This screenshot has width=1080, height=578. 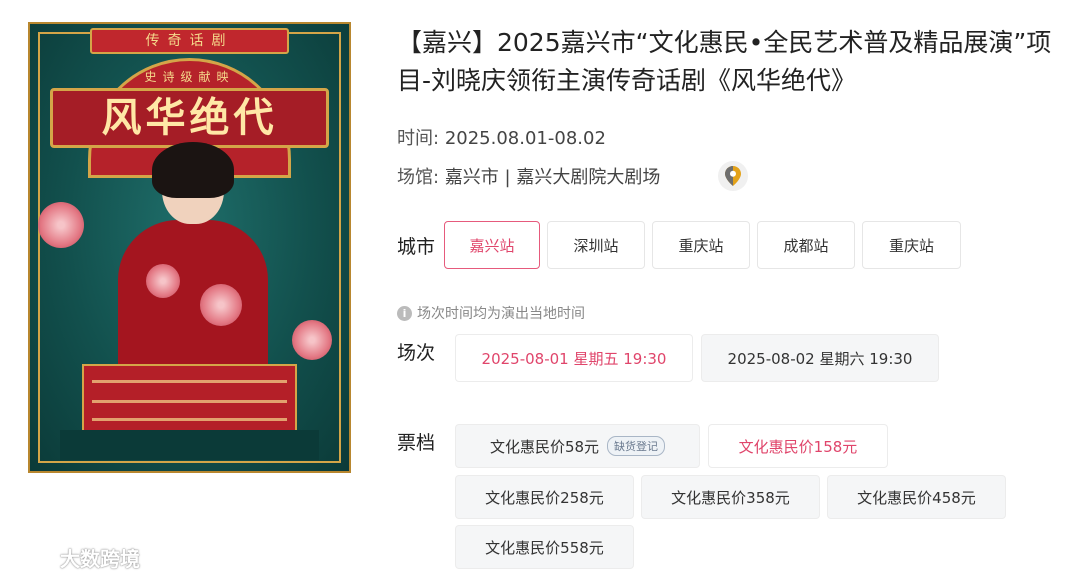 I want to click on poster-footer, so click(x=189, y=445).